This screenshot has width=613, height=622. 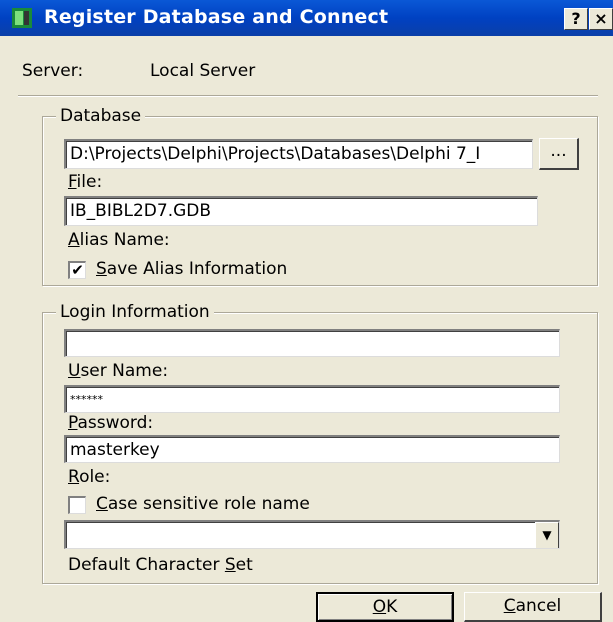 What do you see at coordinates (191, 269) in the screenshot?
I see `save-alias-label: Save Alias Information` at bounding box center [191, 269].